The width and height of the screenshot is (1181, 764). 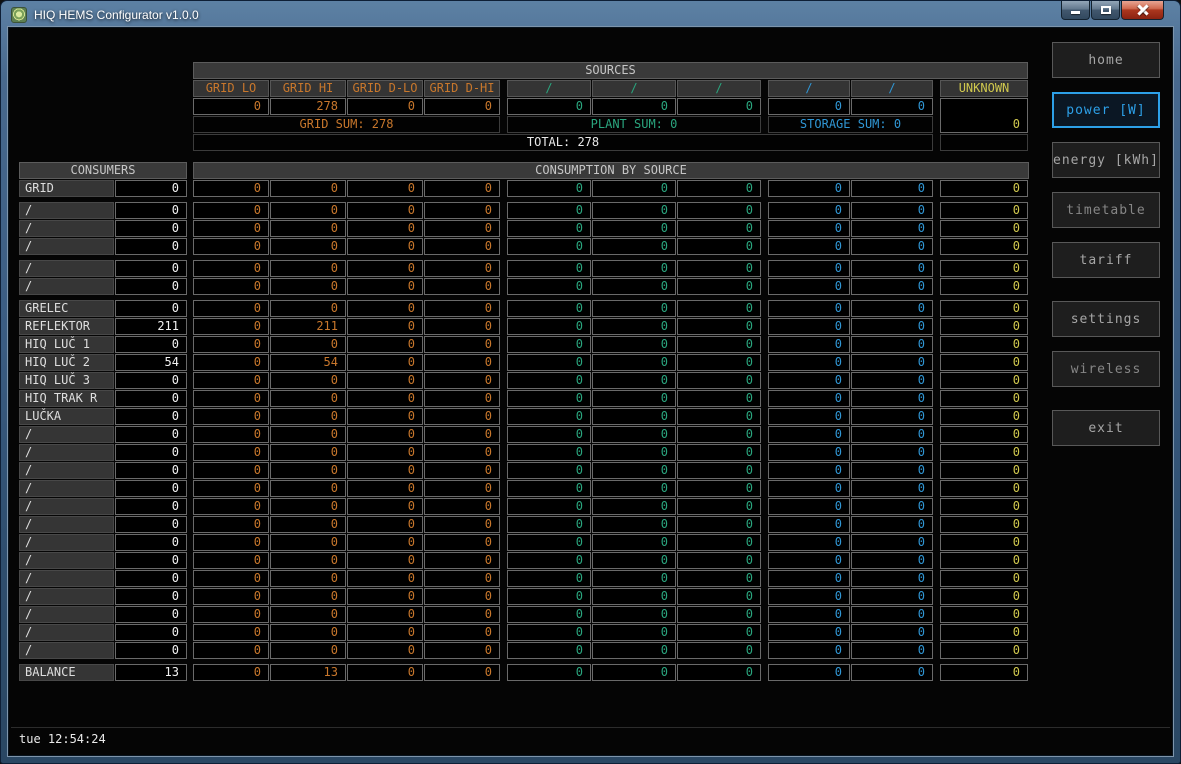 I want to click on source-sum: GRID SUM: 278, so click(x=346, y=124).